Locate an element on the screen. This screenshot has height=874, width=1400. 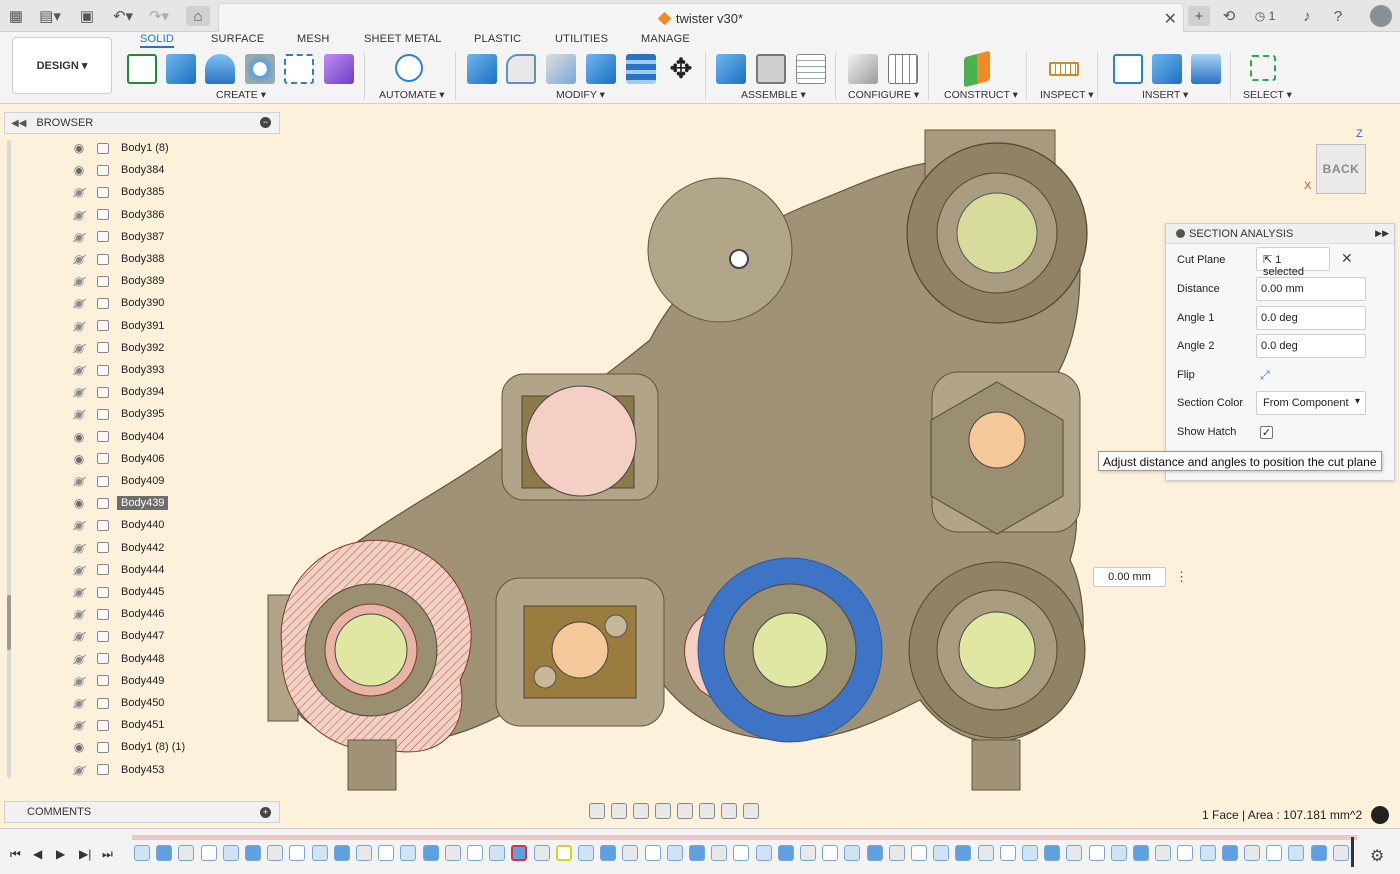
clear-selection-icon: ✕ is located at coordinates (1347, 258).